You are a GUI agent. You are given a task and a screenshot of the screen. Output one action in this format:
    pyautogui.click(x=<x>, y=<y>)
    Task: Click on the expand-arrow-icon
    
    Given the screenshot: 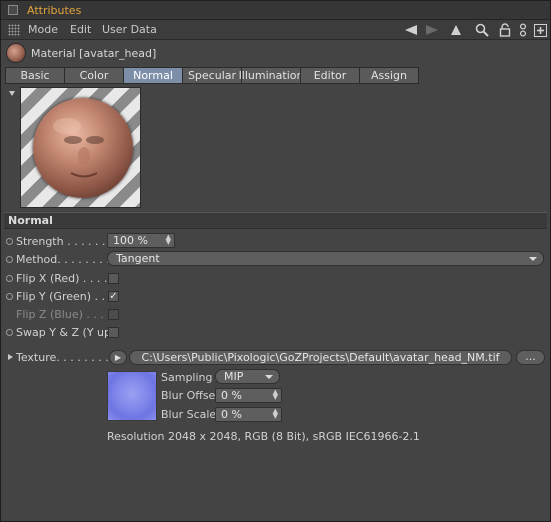 What is the action you would take?
    pyautogui.click(x=10, y=357)
    